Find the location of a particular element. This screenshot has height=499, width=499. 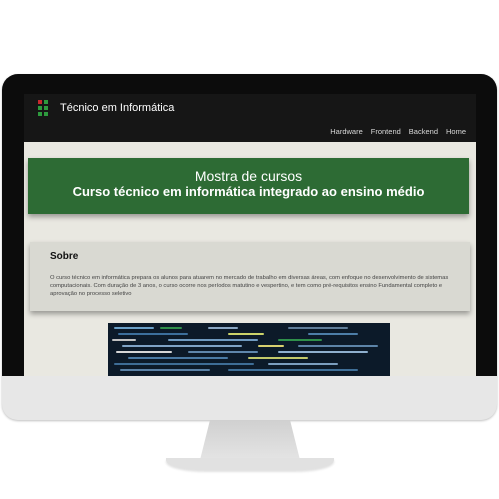

brand-name: Técnico em Informática is located at coordinates (117, 108).